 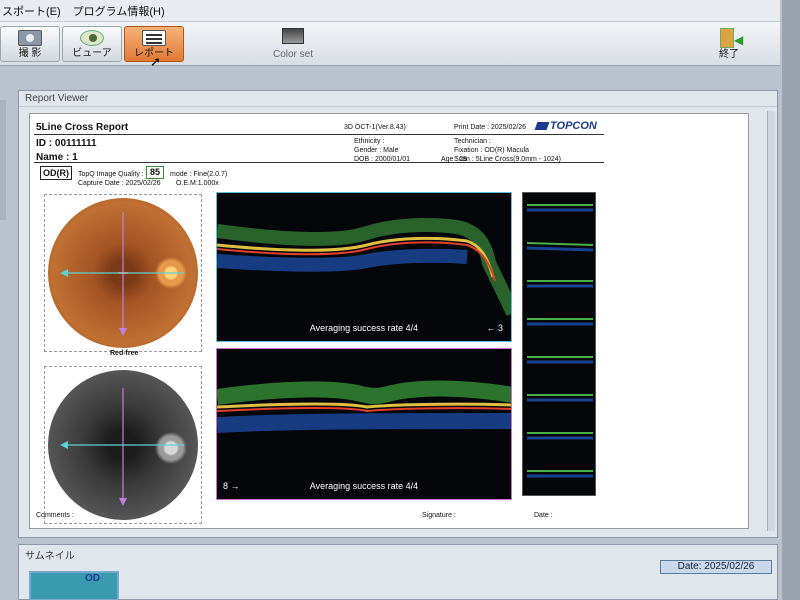 What do you see at coordinates (364, 486) in the screenshot?
I see `oct-bottom-caption: Averaging success rate 4/4` at bounding box center [364, 486].